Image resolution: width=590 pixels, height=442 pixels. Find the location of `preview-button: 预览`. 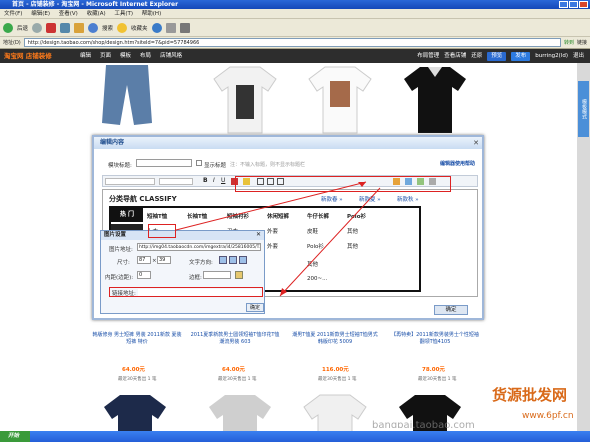

preview-button: 预览 is located at coordinates (497, 56).